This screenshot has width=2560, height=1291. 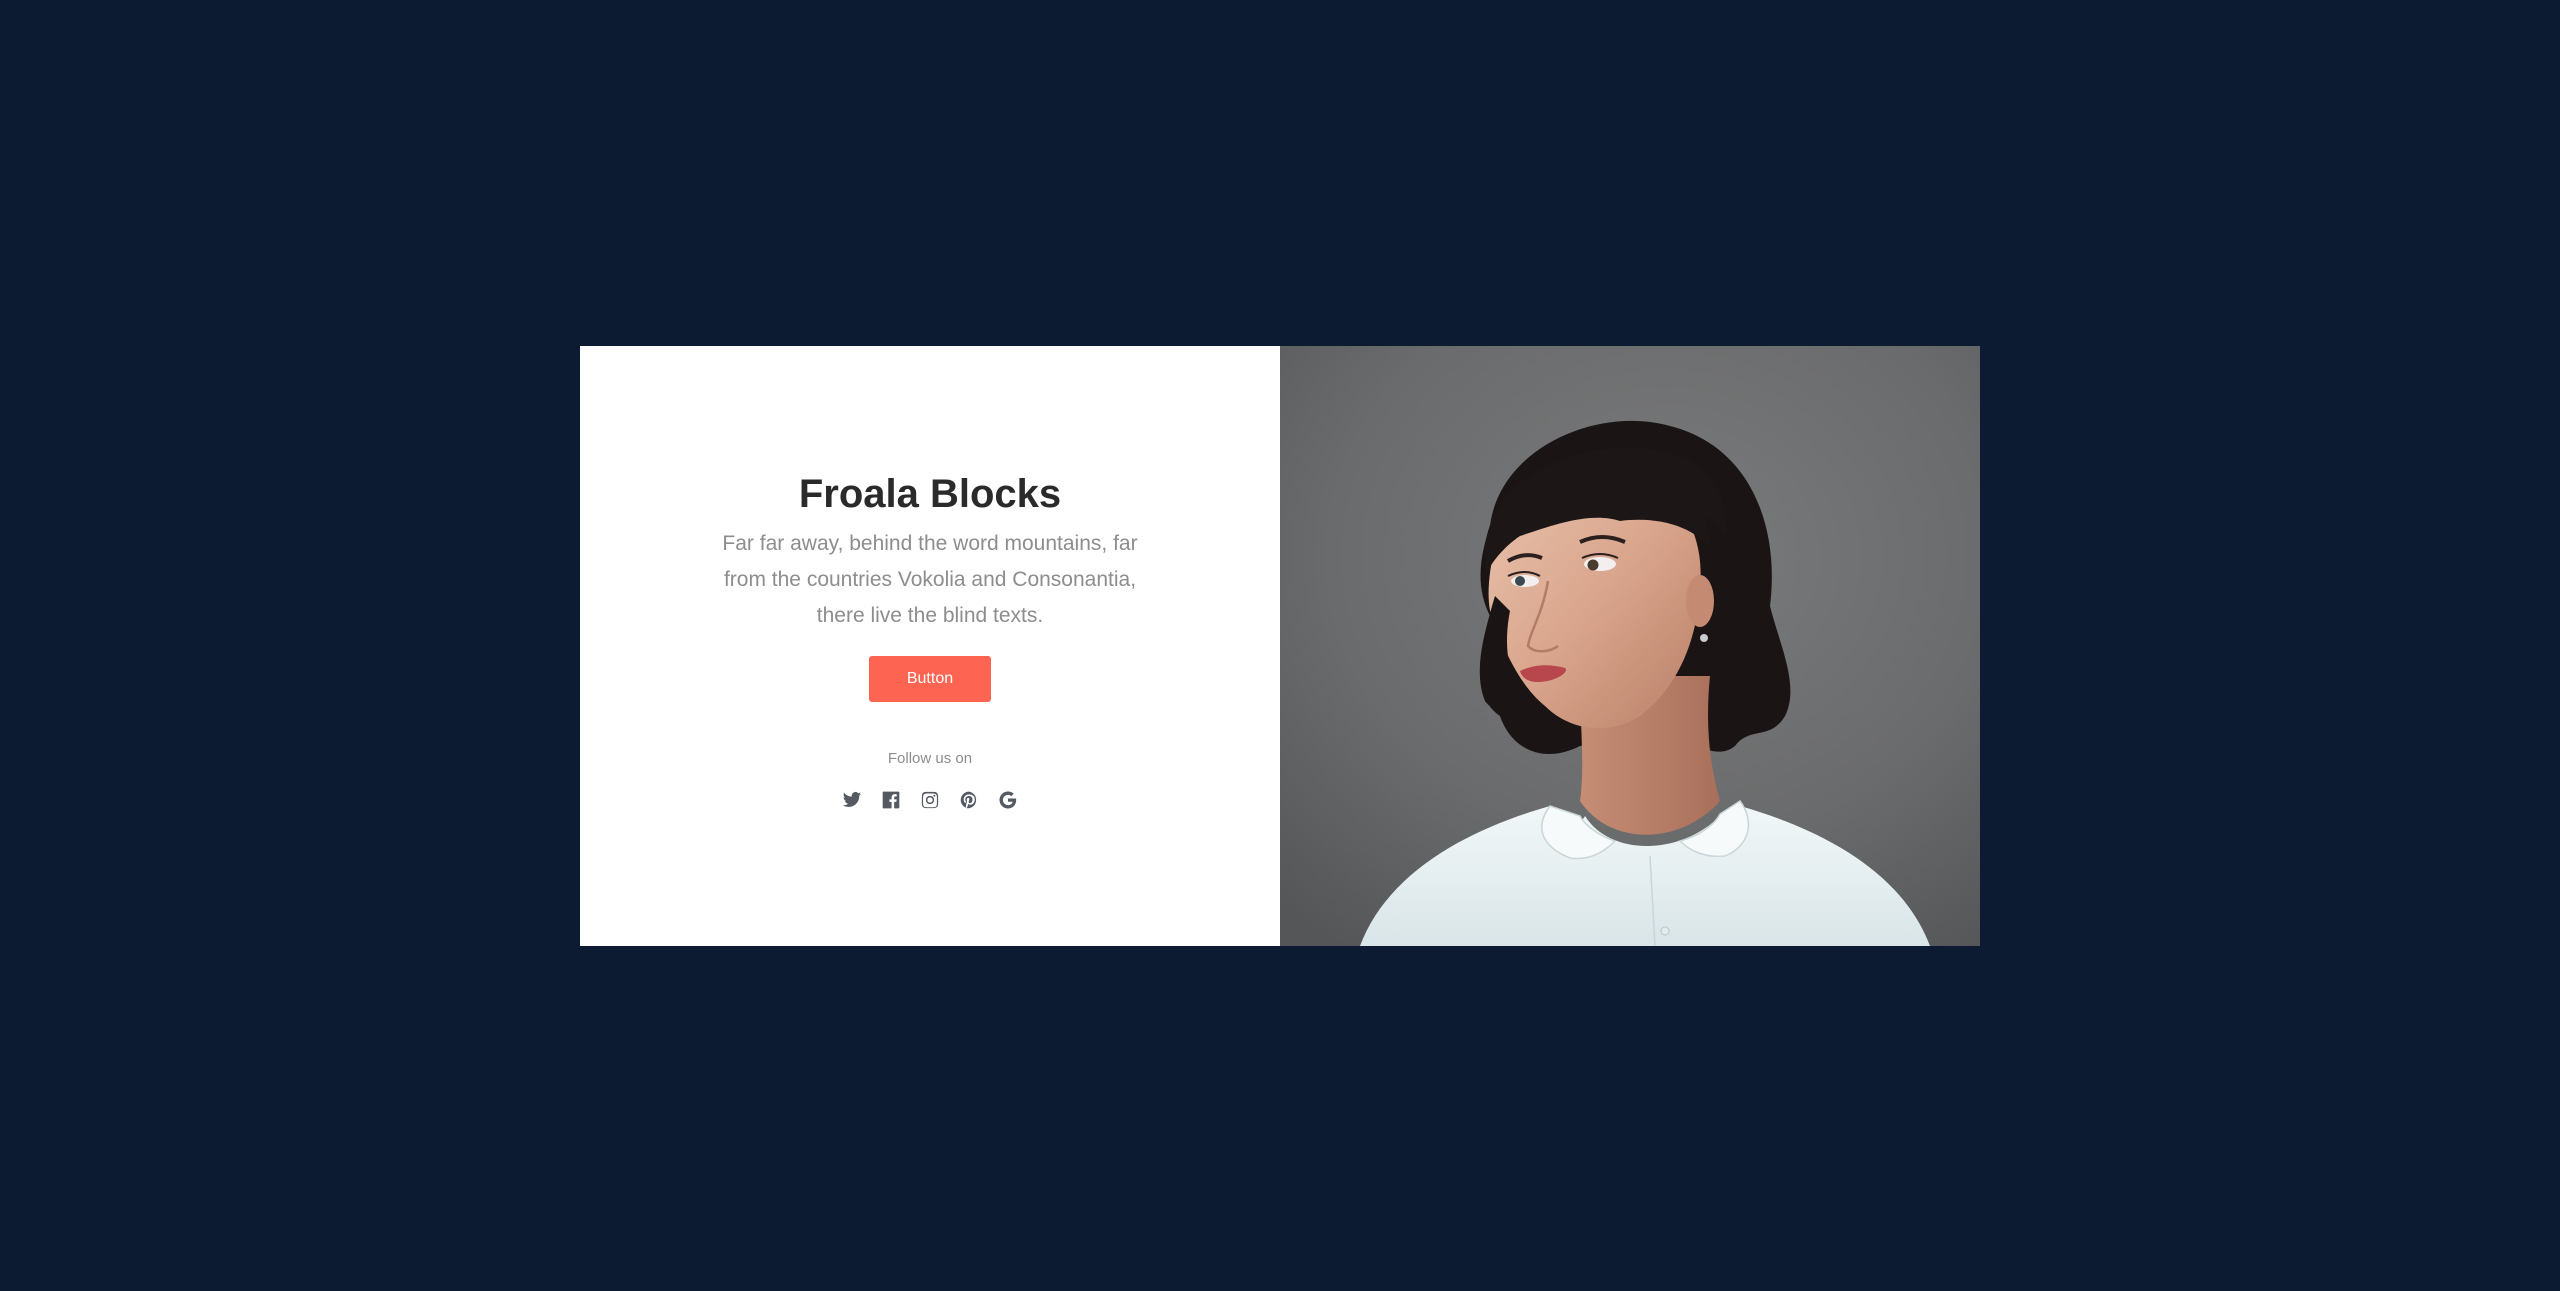 What do you see at coordinates (891, 799) in the screenshot?
I see `facebook-icon` at bounding box center [891, 799].